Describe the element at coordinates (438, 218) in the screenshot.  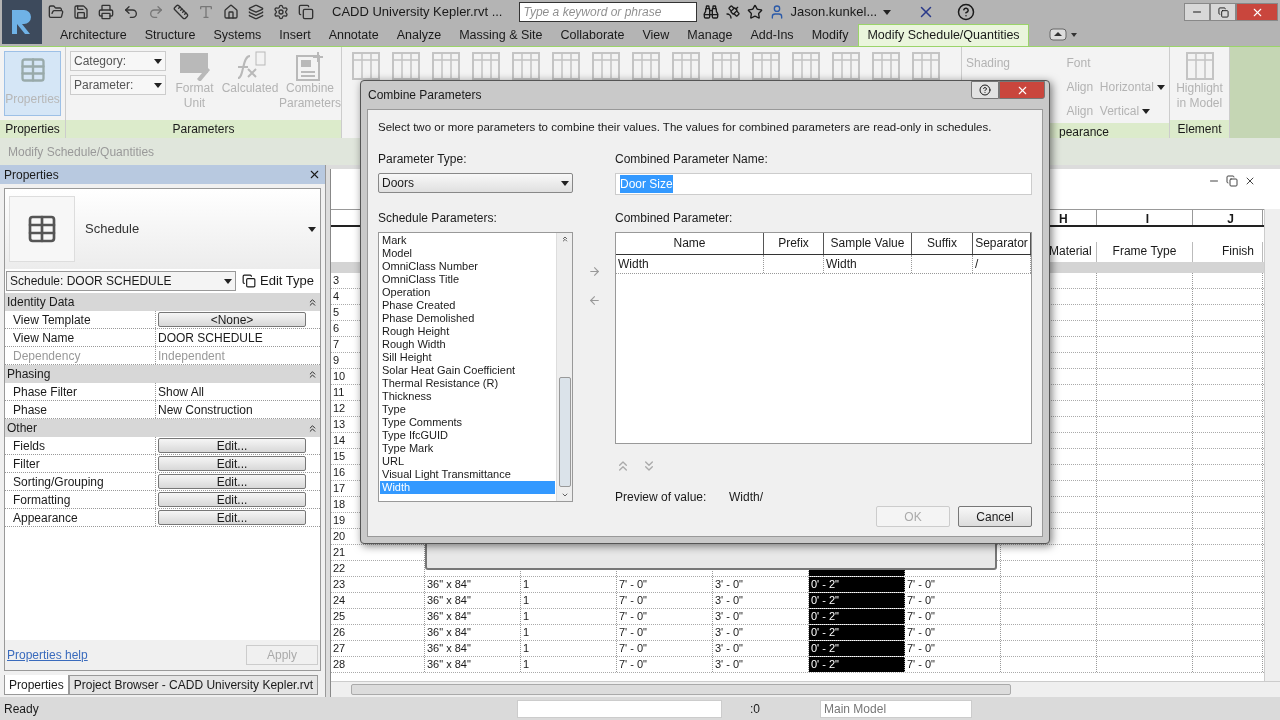
I see `field-label: Schedule Parameters:` at that location.